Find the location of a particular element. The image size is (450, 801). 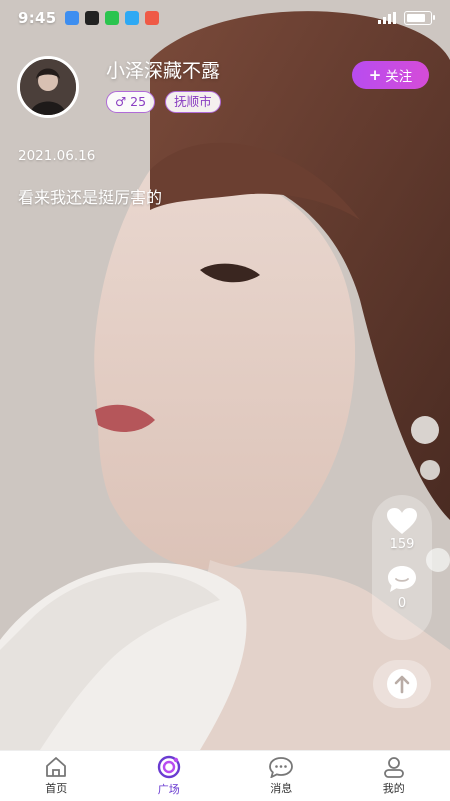

follow-button-label: 关注 is located at coordinates (398, 75).